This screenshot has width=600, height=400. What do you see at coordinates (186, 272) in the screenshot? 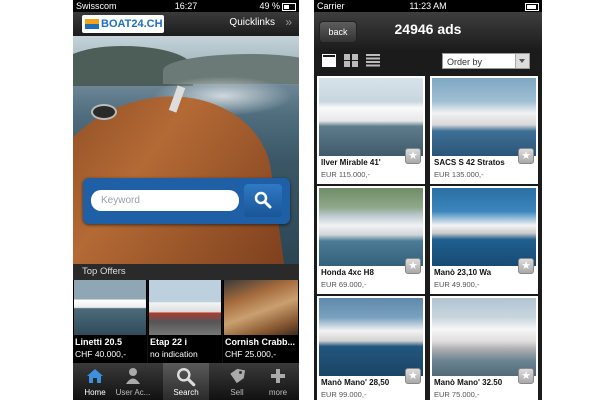
I see `top-offers-heading: Top Offers` at bounding box center [186, 272].